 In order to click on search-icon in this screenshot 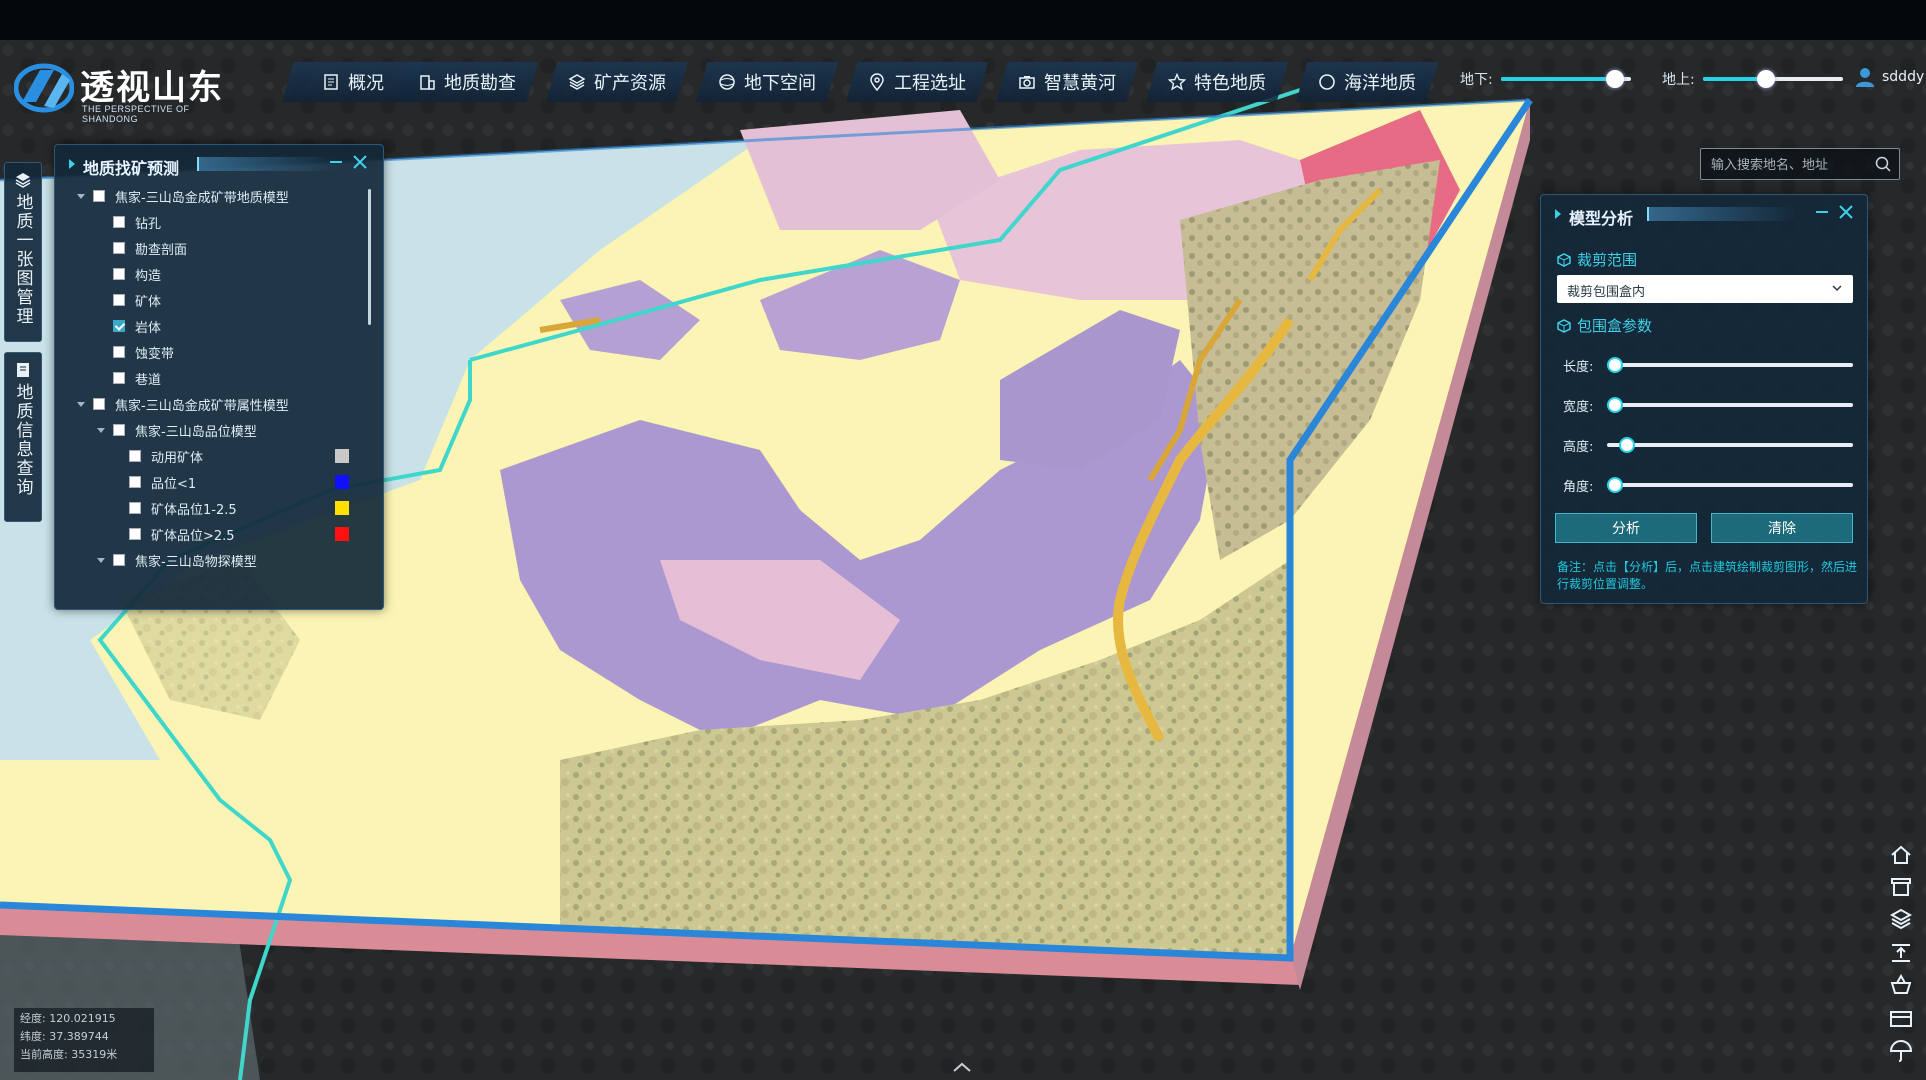, I will do `click(1883, 164)`.